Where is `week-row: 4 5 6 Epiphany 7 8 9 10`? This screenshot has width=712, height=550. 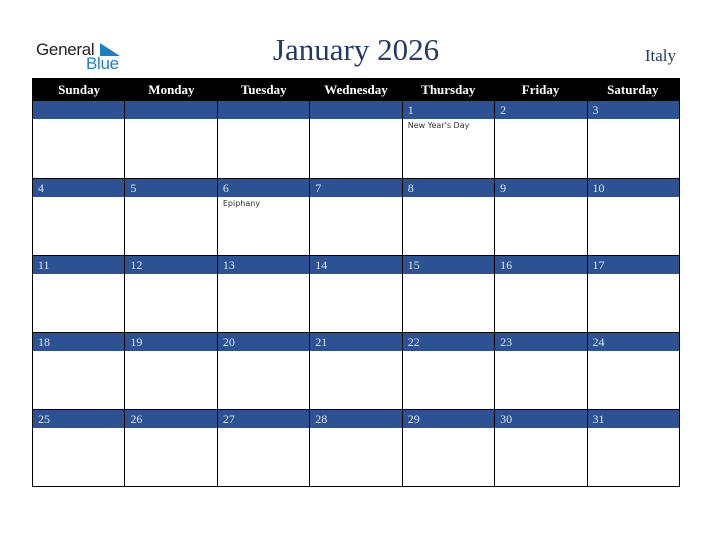 week-row: 4 5 6 Epiphany 7 8 9 10 is located at coordinates (356, 216).